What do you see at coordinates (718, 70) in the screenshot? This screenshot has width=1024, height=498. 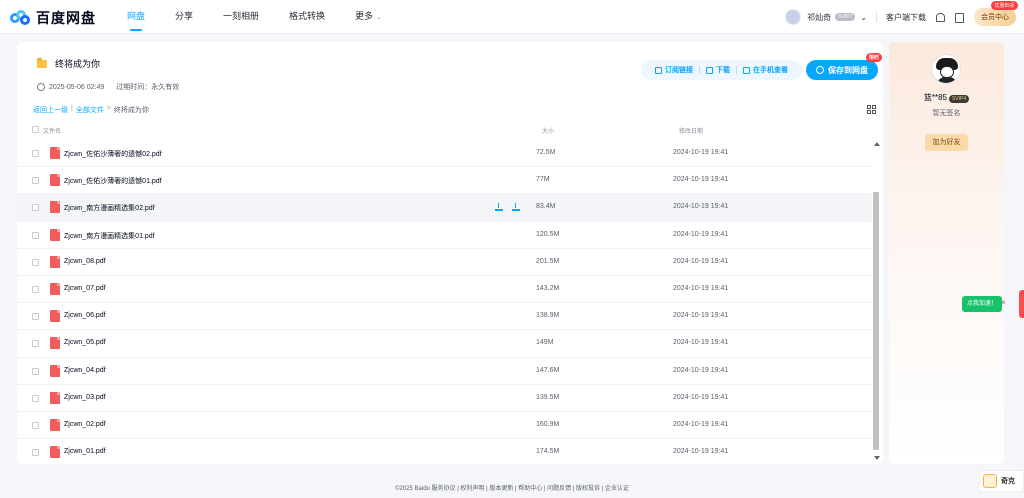 I see `download-button: 下载` at bounding box center [718, 70].